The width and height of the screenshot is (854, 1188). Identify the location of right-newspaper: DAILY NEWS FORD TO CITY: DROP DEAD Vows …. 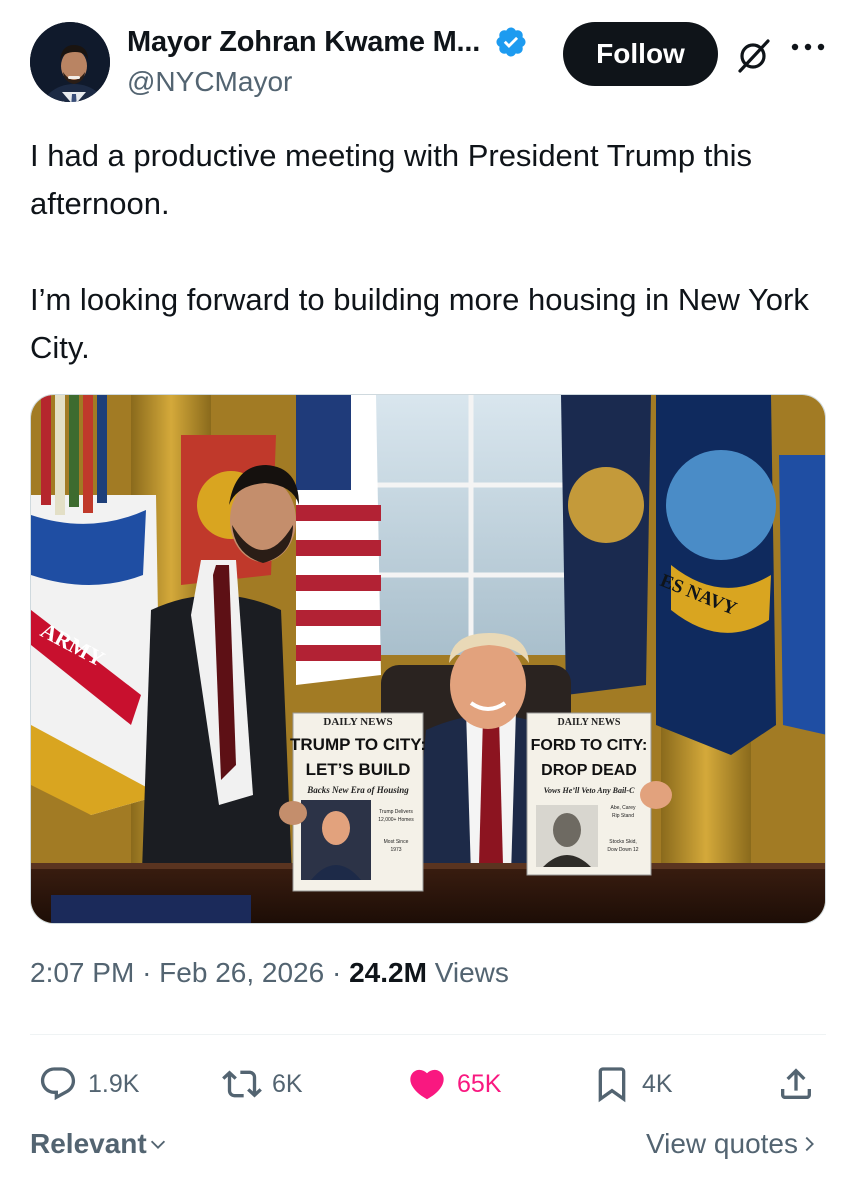
(589, 794).